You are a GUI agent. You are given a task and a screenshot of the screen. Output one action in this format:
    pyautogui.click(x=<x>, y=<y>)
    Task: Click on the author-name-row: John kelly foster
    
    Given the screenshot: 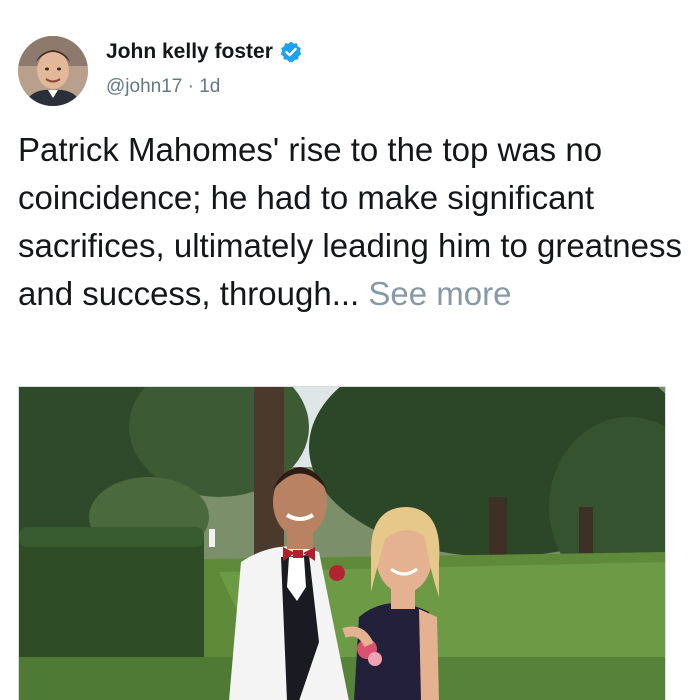 What is the action you would take?
    pyautogui.click(x=204, y=52)
    